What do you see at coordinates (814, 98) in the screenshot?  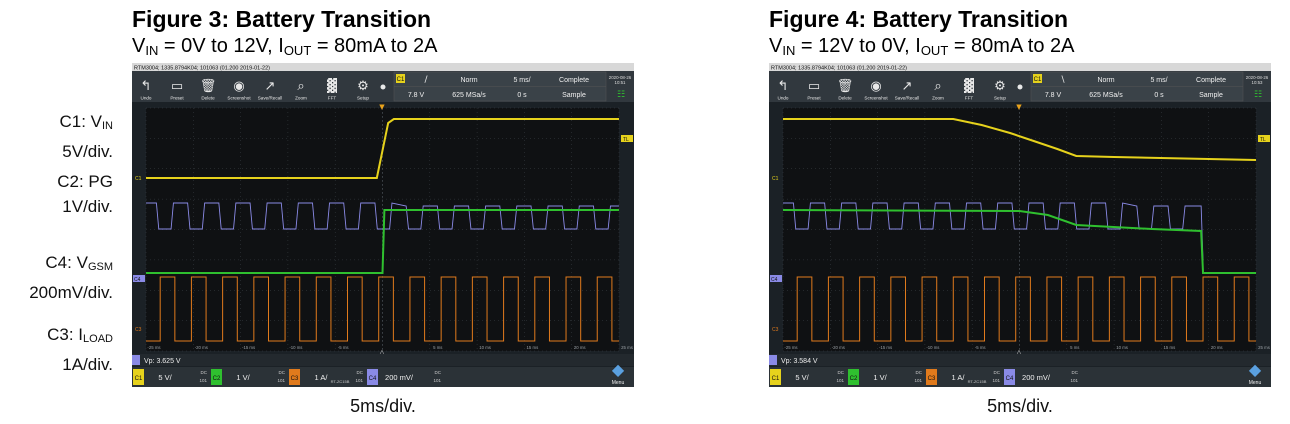 I see `toolbar-label: Preset` at bounding box center [814, 98].